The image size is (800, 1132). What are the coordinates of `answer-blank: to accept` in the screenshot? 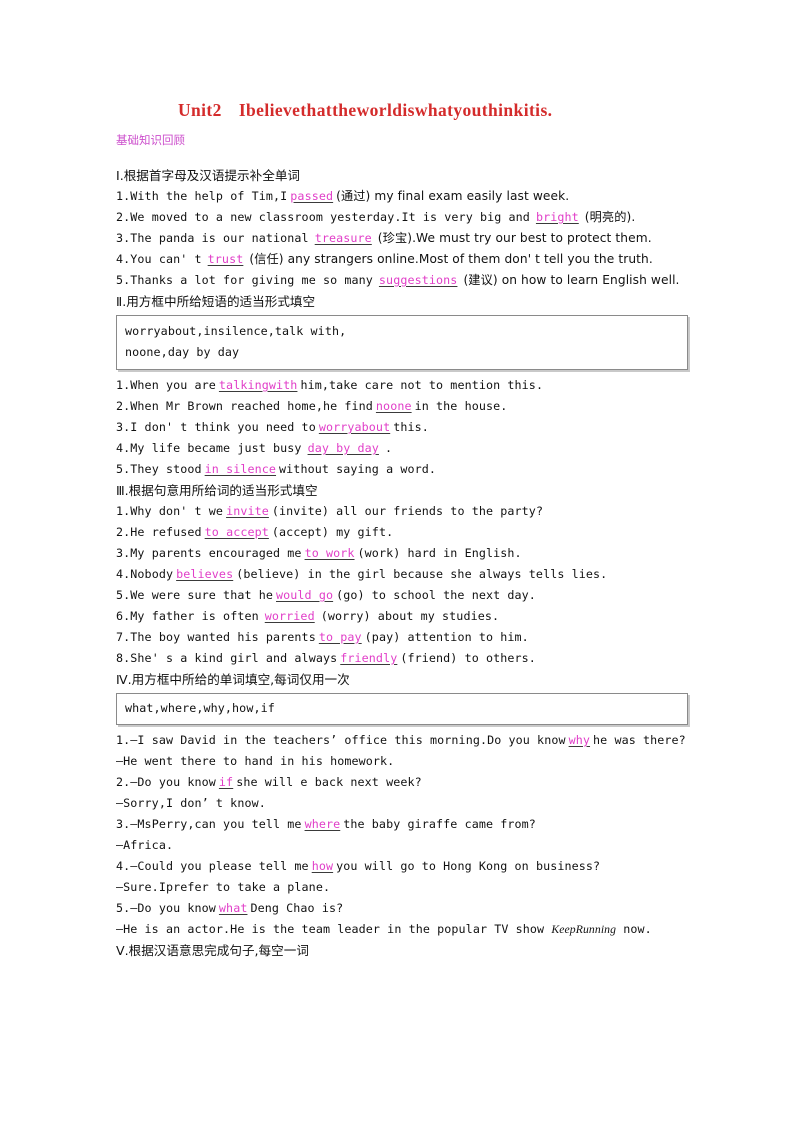 It's located at (236, 531).